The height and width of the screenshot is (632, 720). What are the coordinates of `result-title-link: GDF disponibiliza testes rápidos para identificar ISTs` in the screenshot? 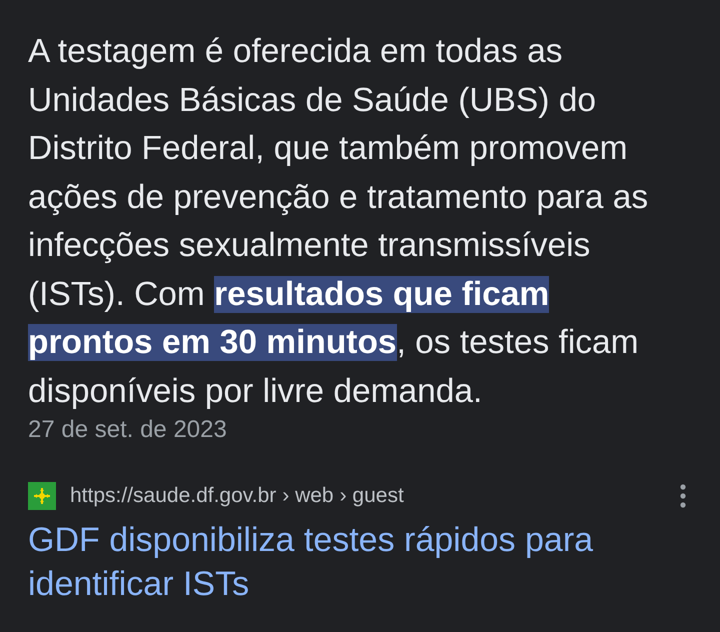 It's located at (358, 562).